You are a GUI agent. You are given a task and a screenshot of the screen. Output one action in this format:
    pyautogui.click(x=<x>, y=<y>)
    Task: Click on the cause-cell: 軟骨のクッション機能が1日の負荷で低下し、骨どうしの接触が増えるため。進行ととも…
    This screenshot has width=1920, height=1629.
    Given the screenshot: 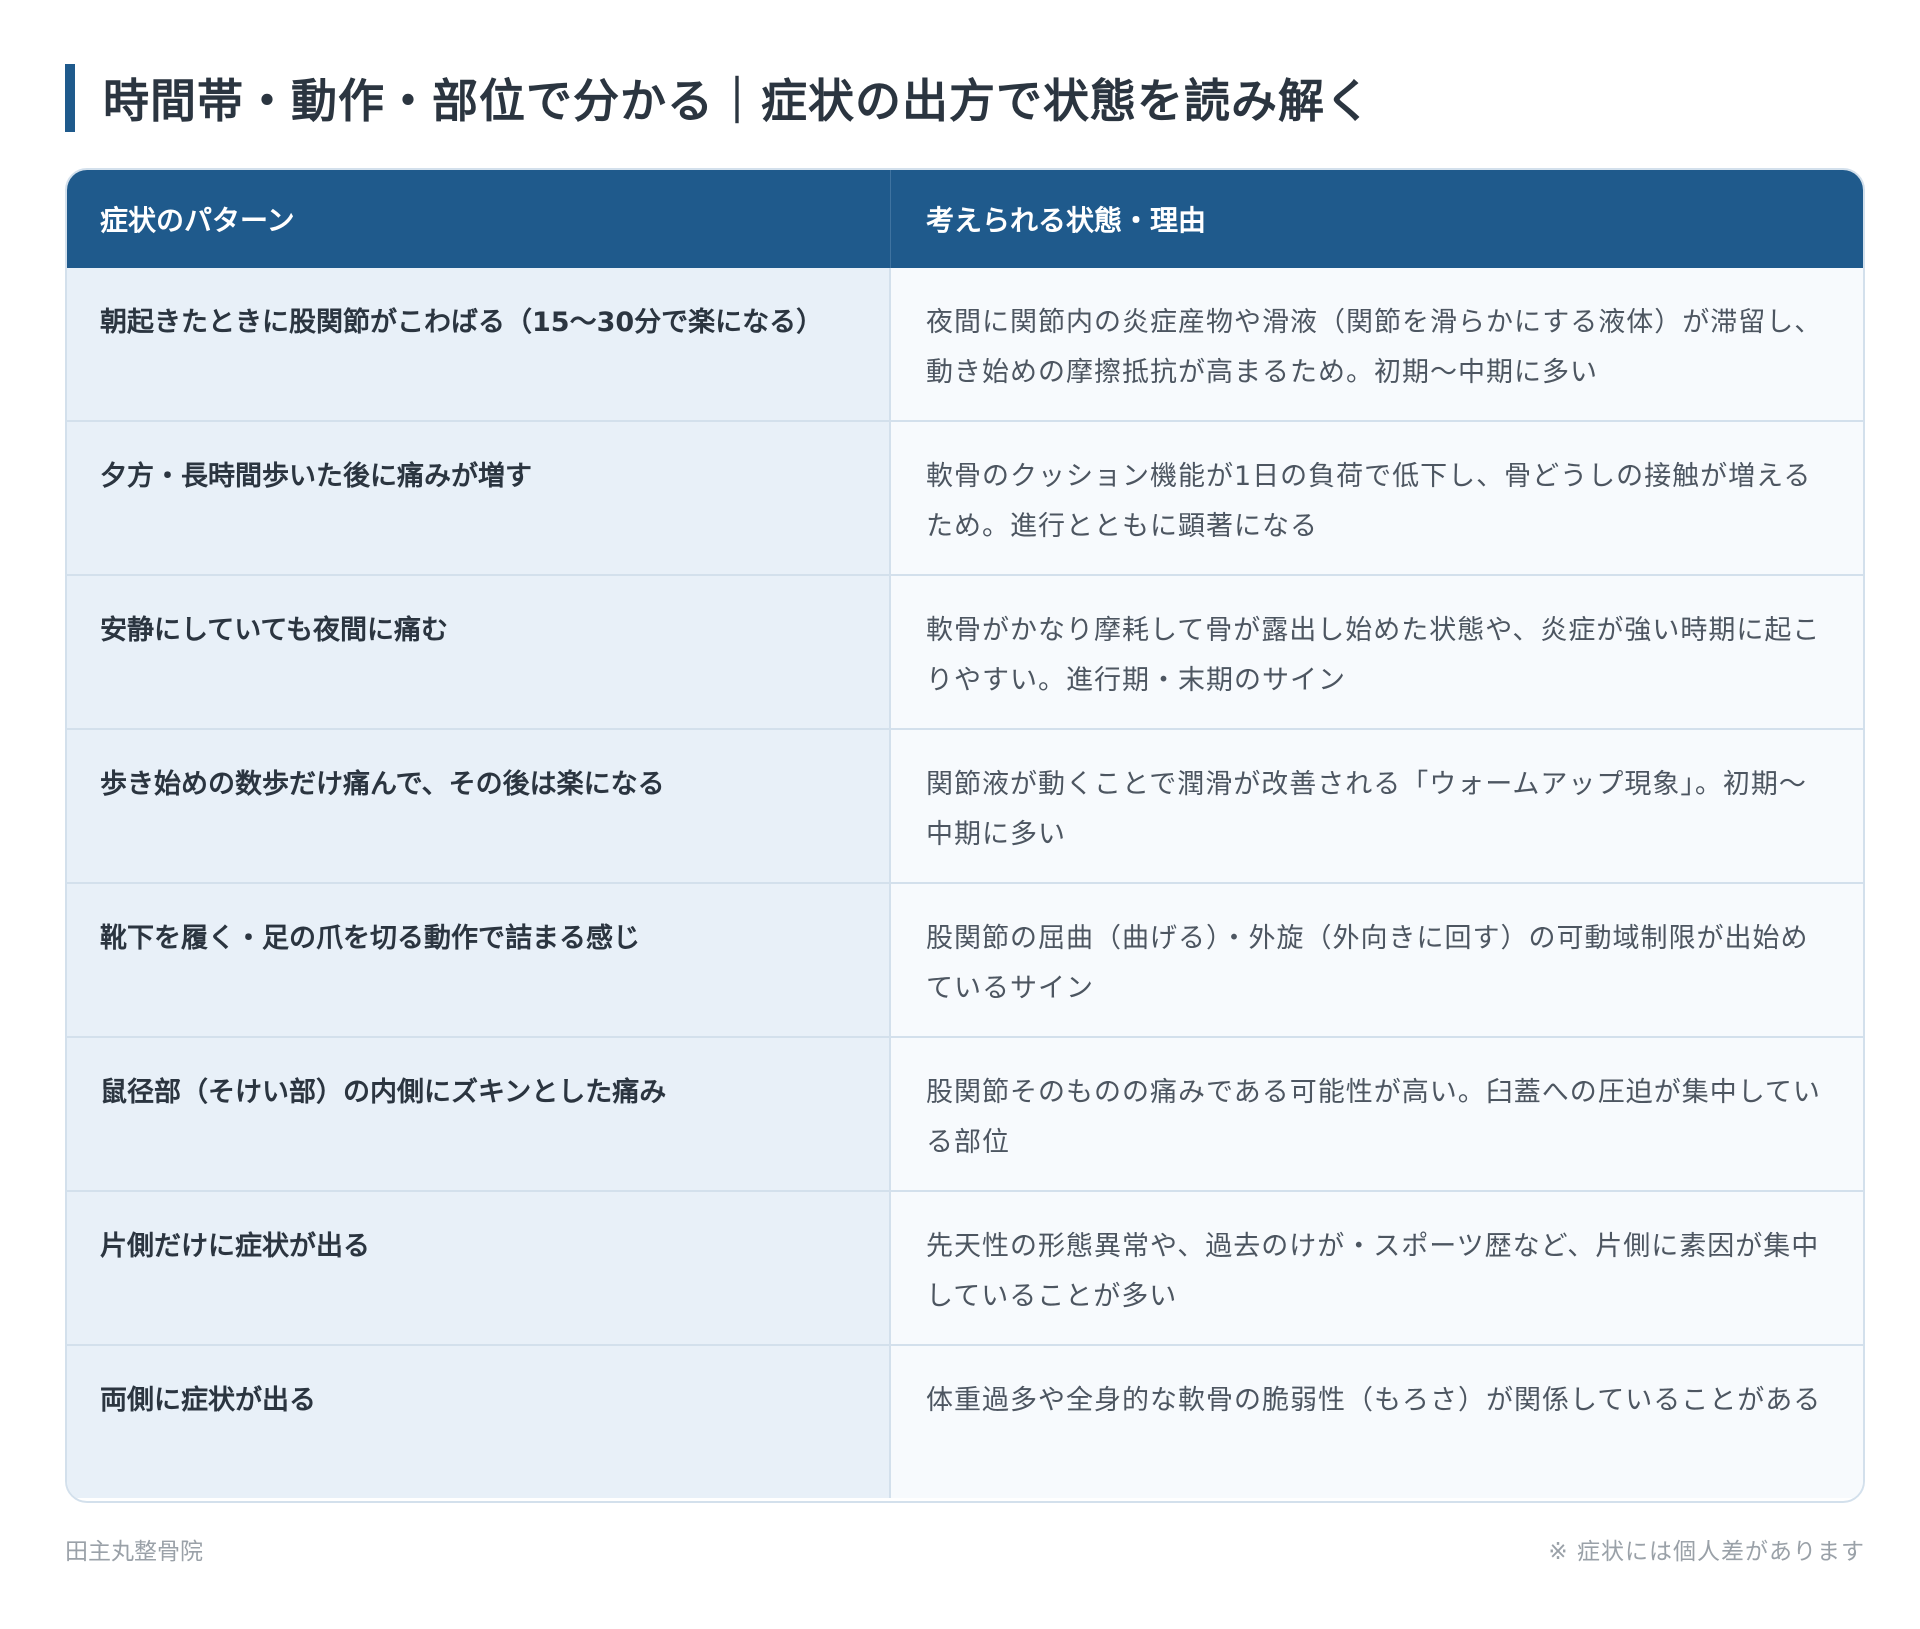 What is the action you would take?
    pyautogui.click(x=1377, y=498)
    